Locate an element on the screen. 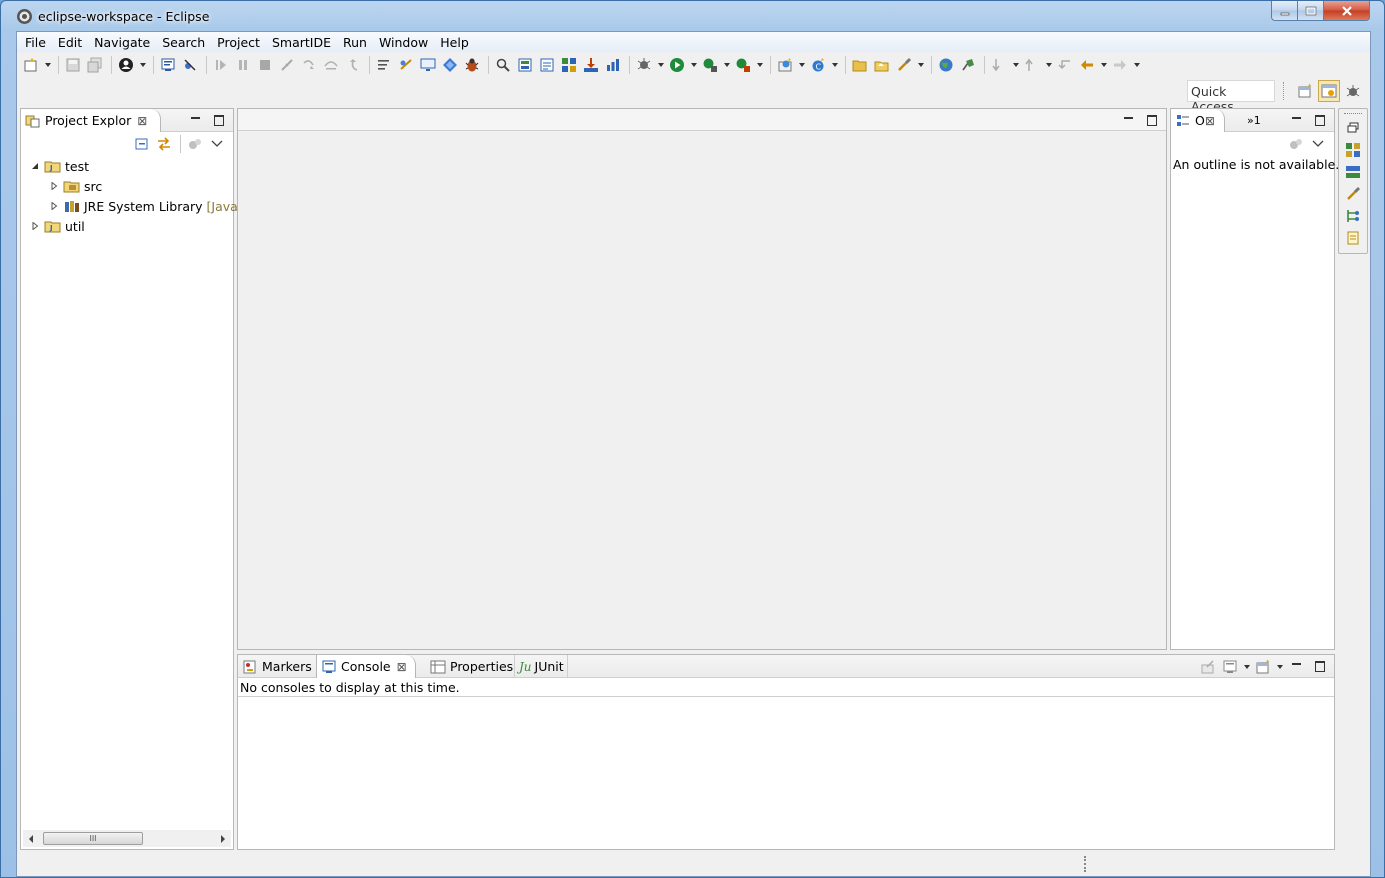 The height and width of the screenshot is (878, 1385). task-list-icon is located at coordinates (1353, 238).